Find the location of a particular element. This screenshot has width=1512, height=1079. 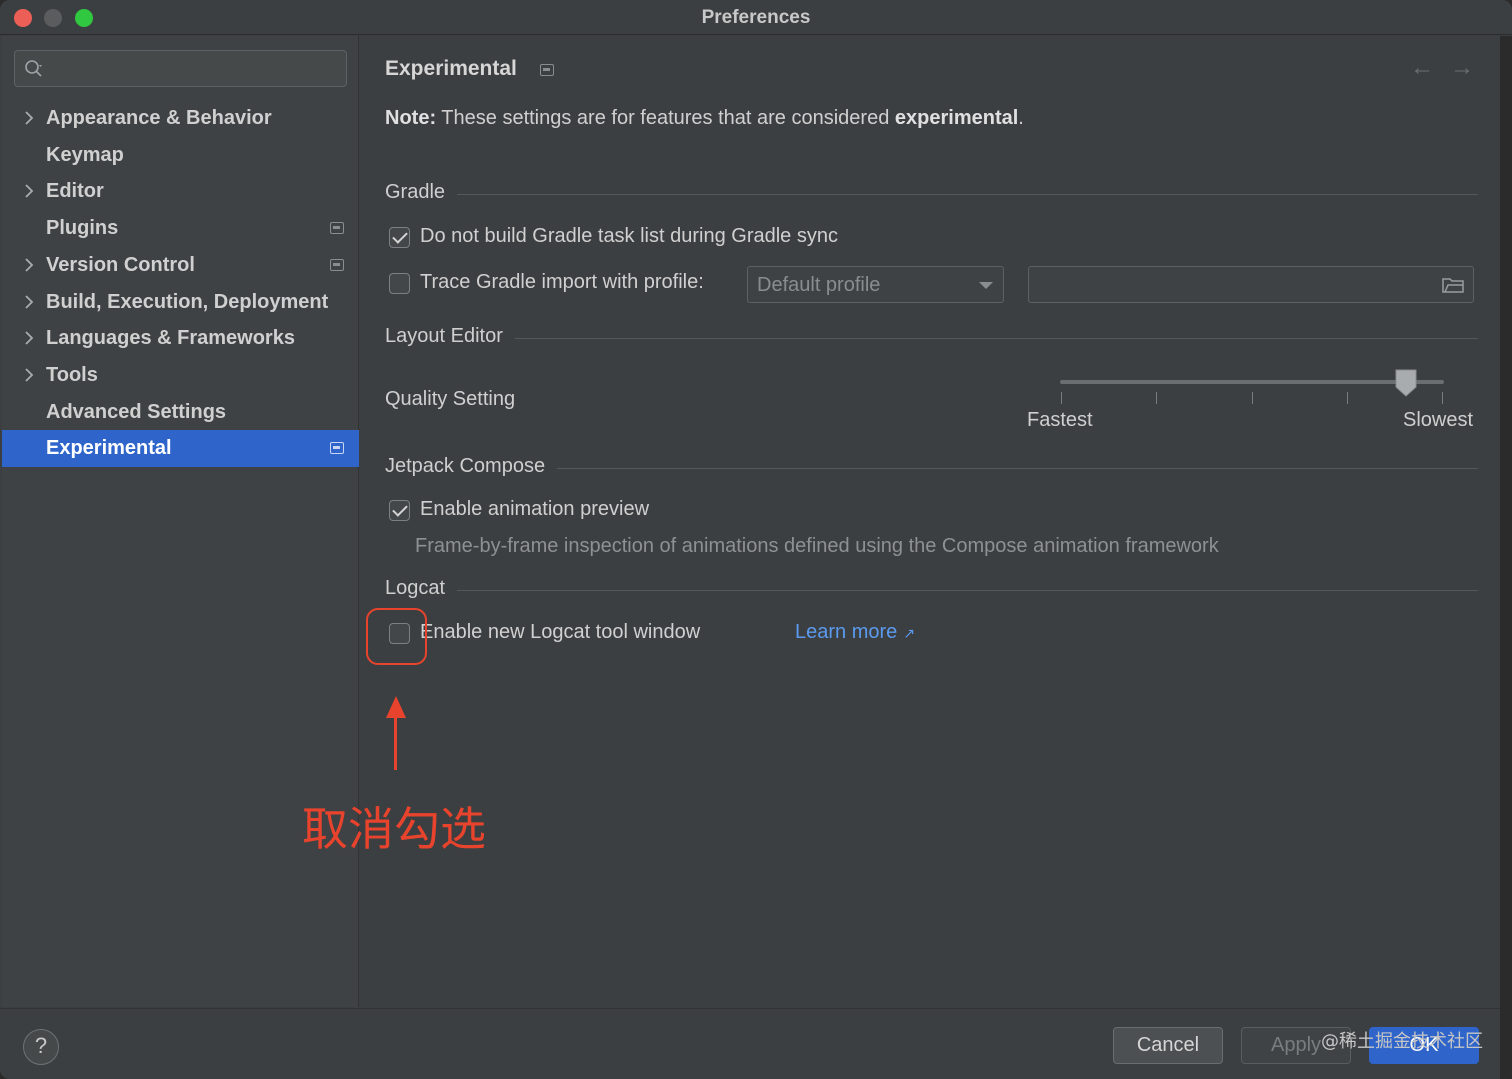

note-suffix: . is located at coordinates (1021, 118).